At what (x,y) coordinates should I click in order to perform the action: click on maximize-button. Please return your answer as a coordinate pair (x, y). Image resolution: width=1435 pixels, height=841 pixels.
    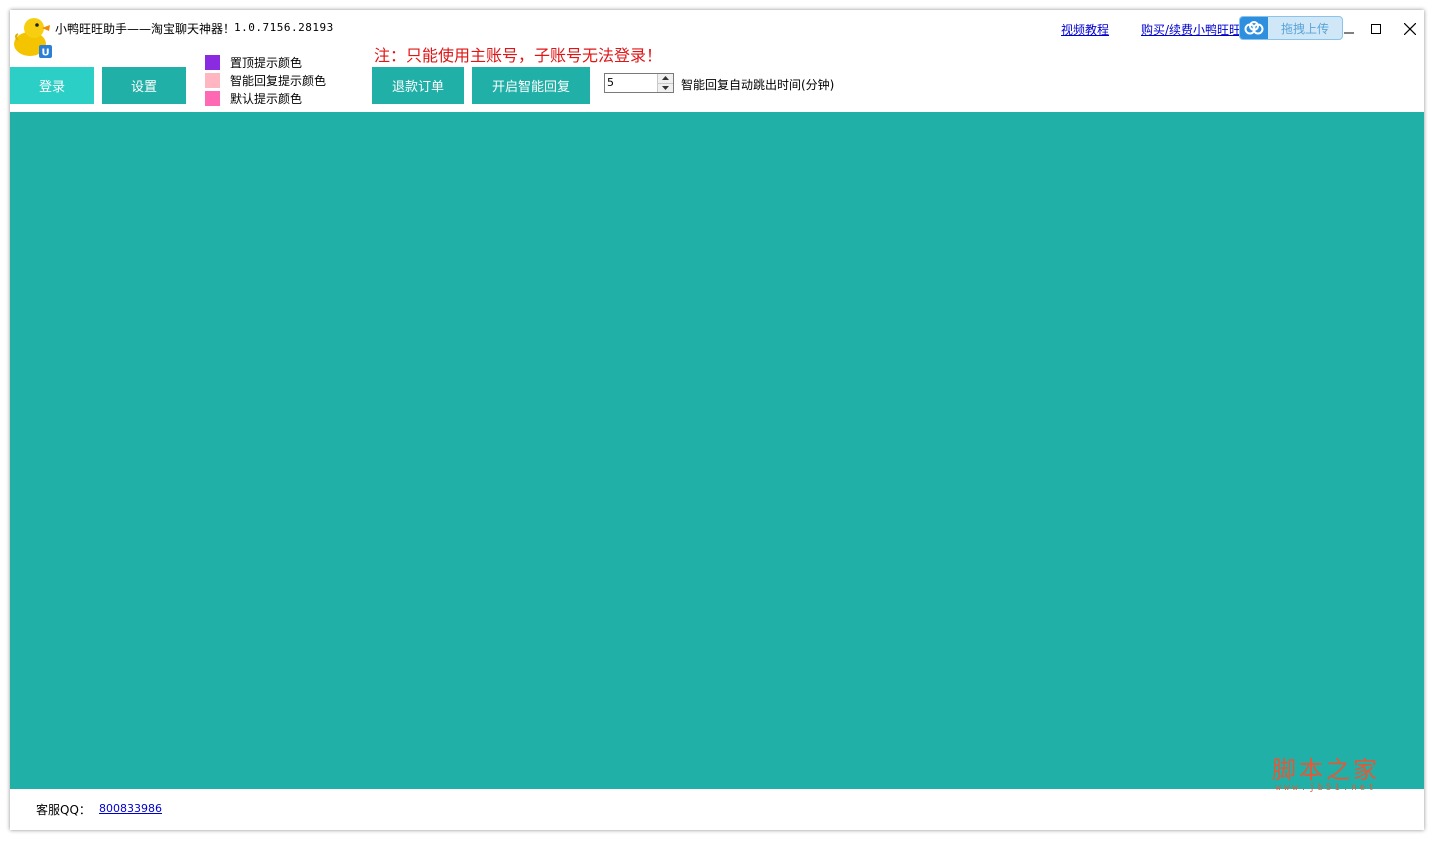
    Looking at the image, I should click on (1376, 29).